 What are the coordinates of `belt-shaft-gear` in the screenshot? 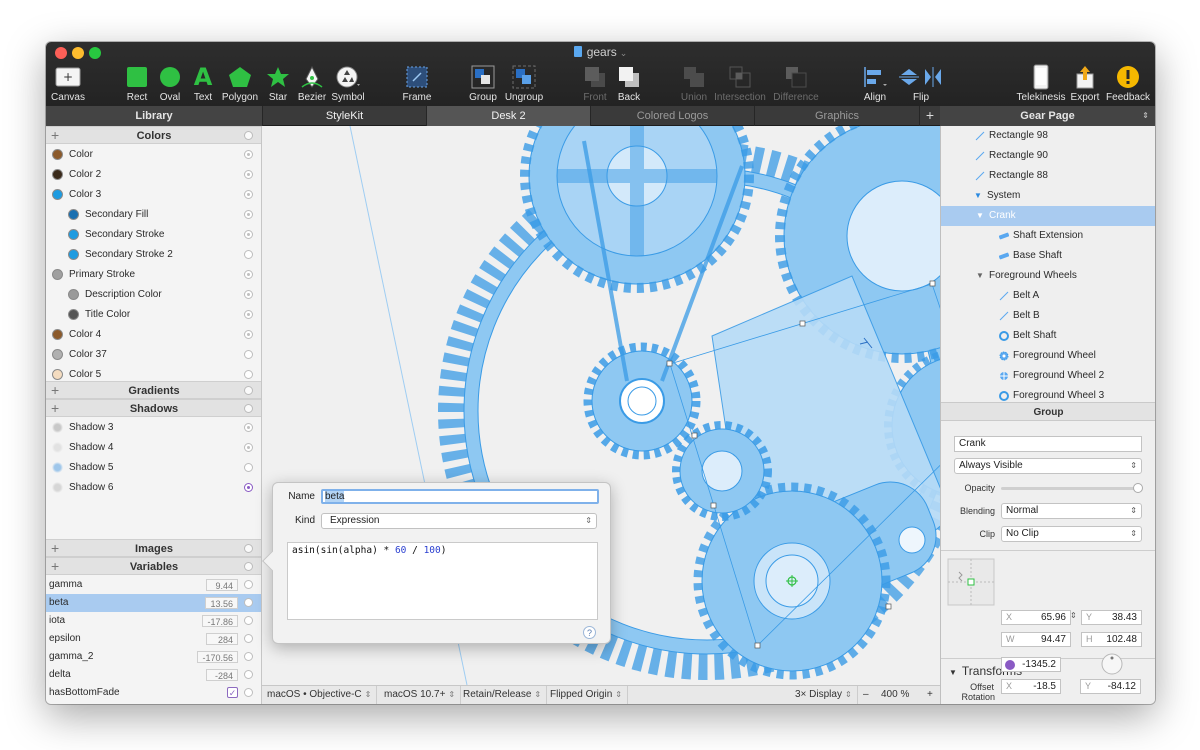 It's located at (642, 401).